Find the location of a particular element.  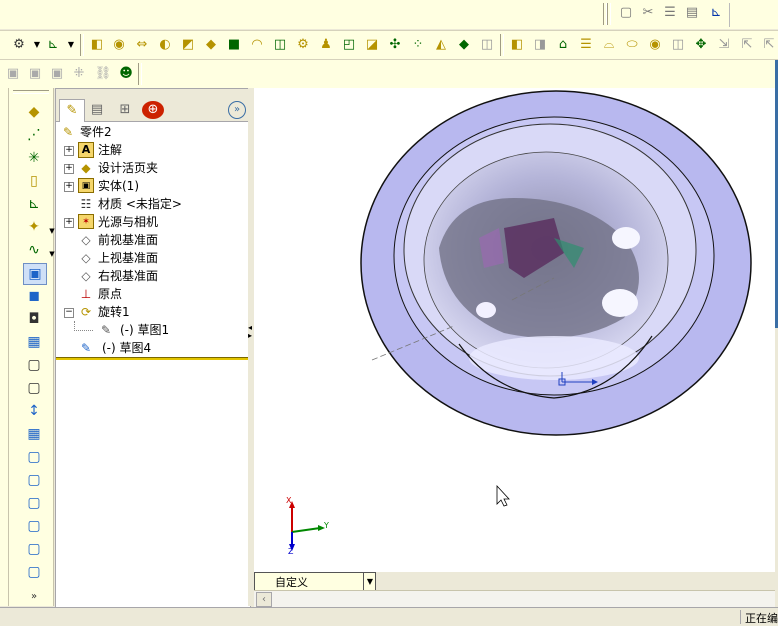

more-features-icon: ⇱ is located at coordinates (769, 45).